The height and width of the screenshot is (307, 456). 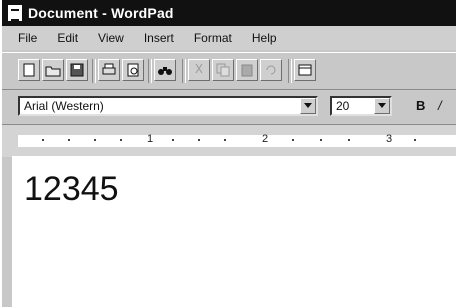 I want to click on new-document-icon, so click(x=29, y=70).